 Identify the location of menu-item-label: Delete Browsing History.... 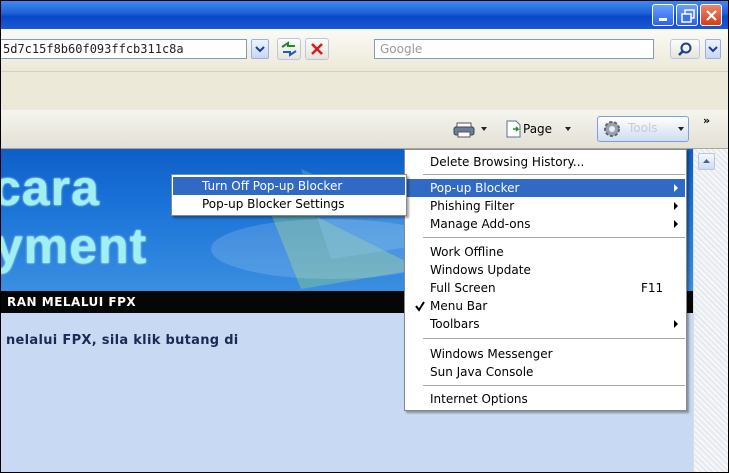
(507, 162).